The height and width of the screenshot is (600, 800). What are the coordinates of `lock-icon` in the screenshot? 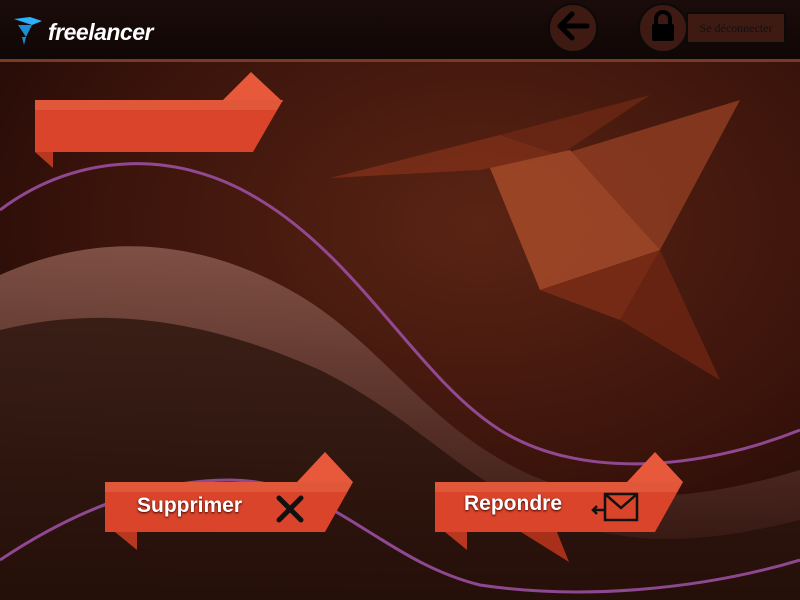 It's located at (663, 28).